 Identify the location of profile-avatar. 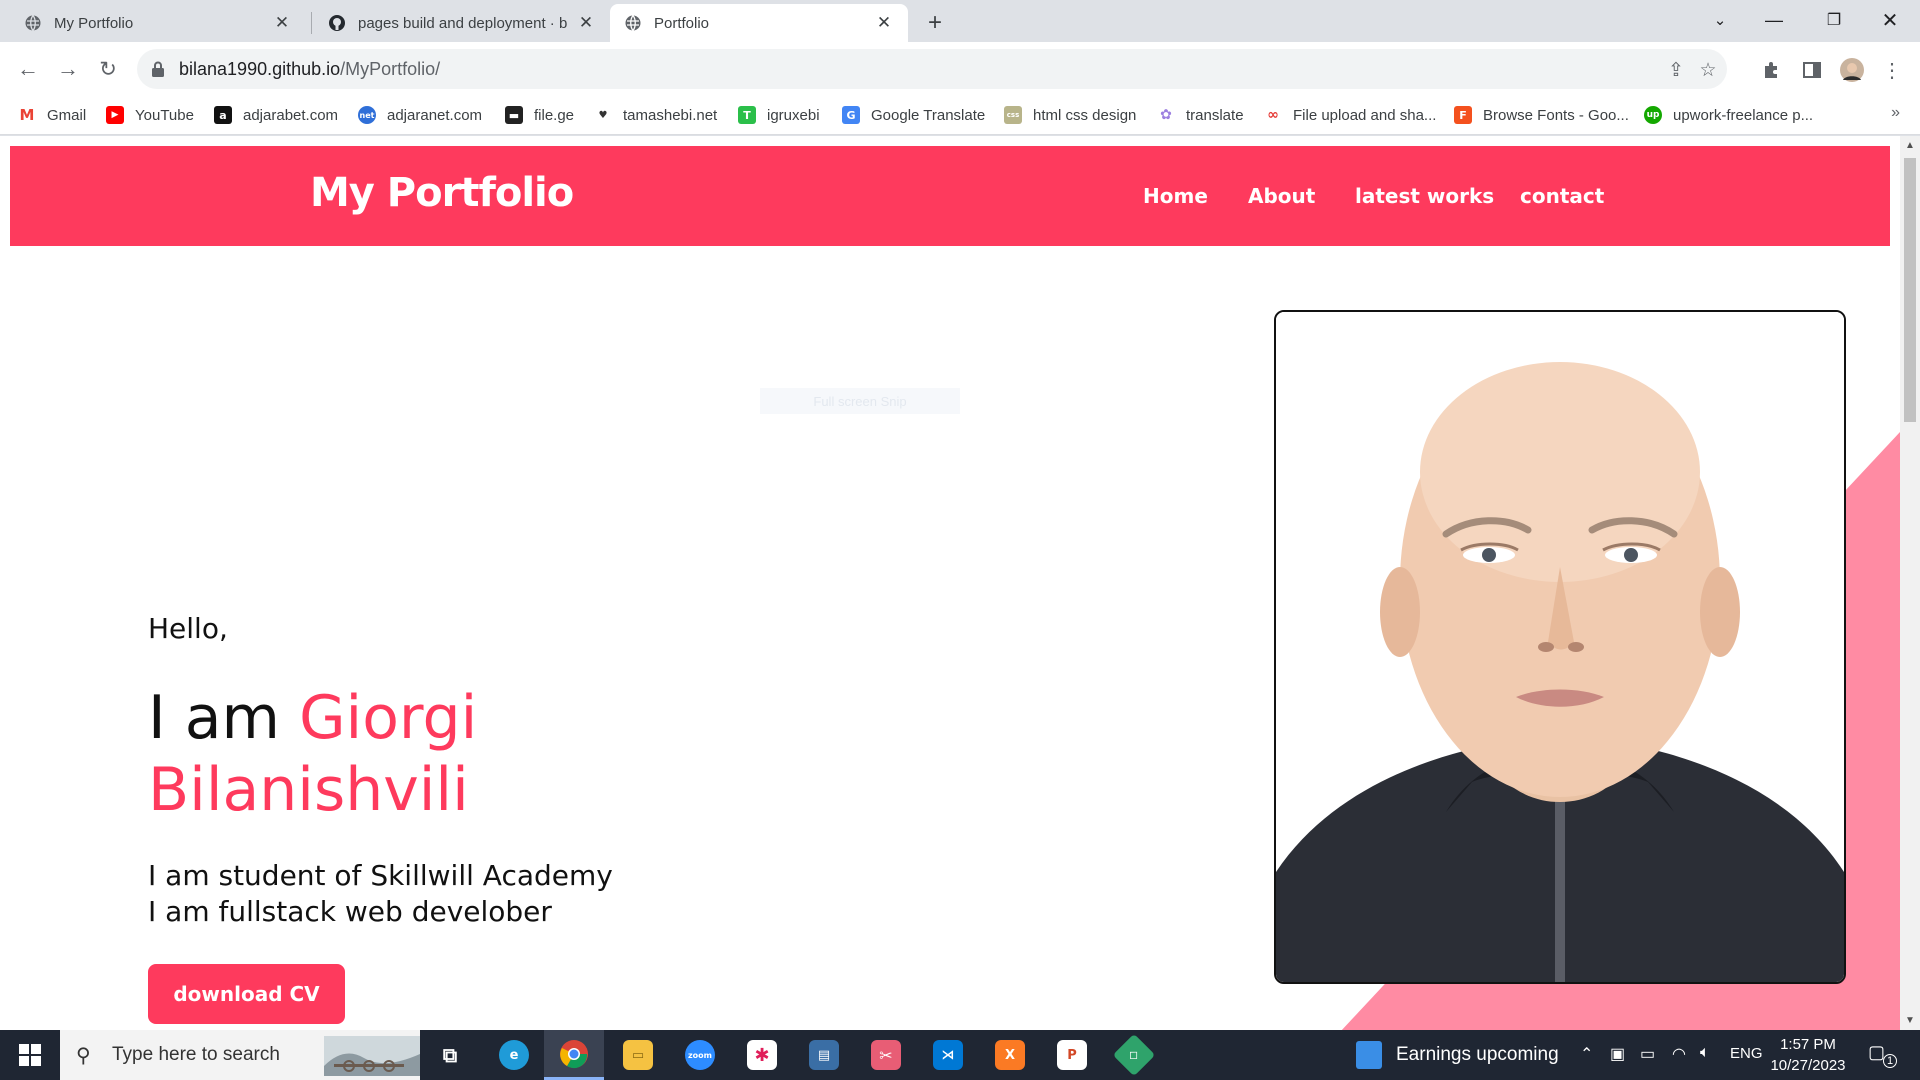
(1852, 70).